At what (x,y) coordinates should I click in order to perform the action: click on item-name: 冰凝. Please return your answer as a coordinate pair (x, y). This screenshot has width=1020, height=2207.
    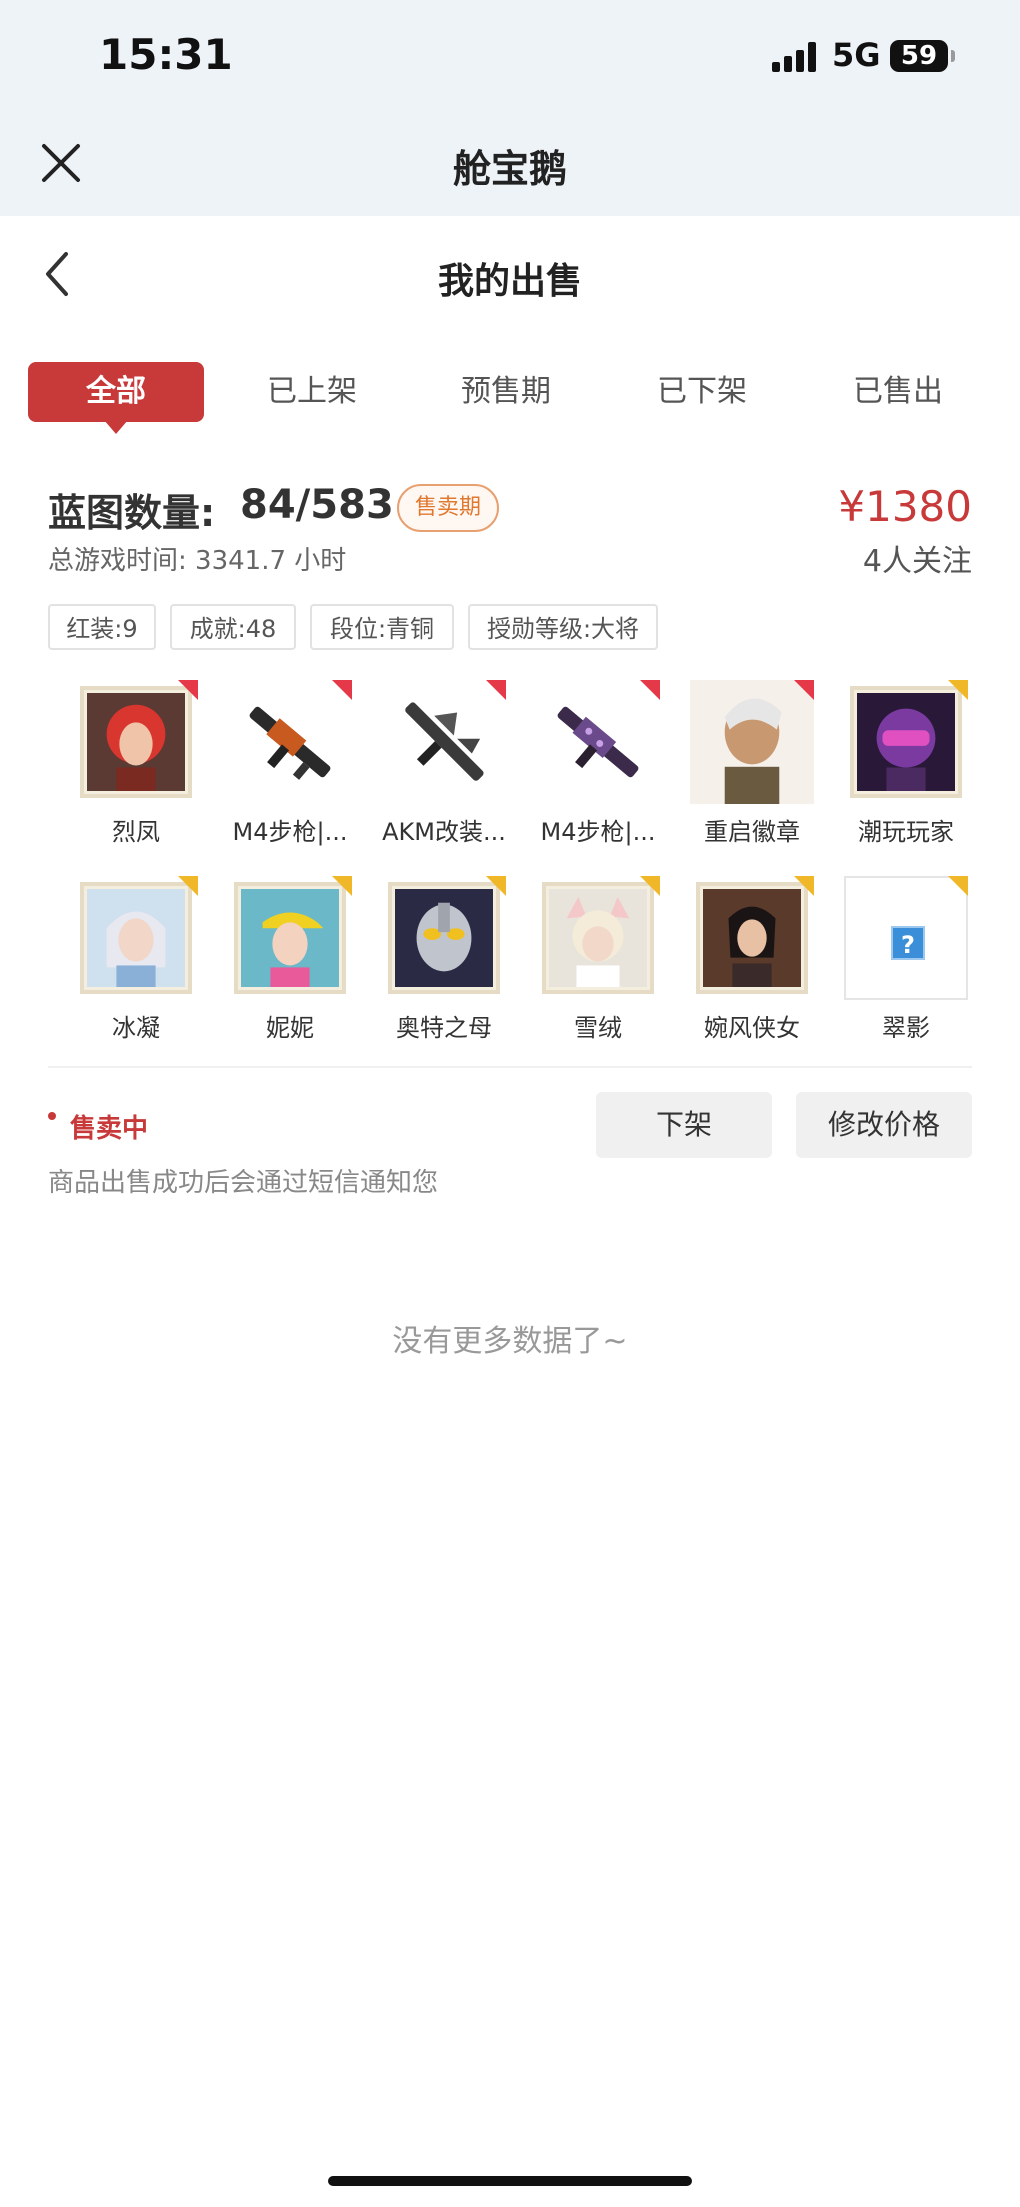
    Looking at the image, I should click on (136, 1028).